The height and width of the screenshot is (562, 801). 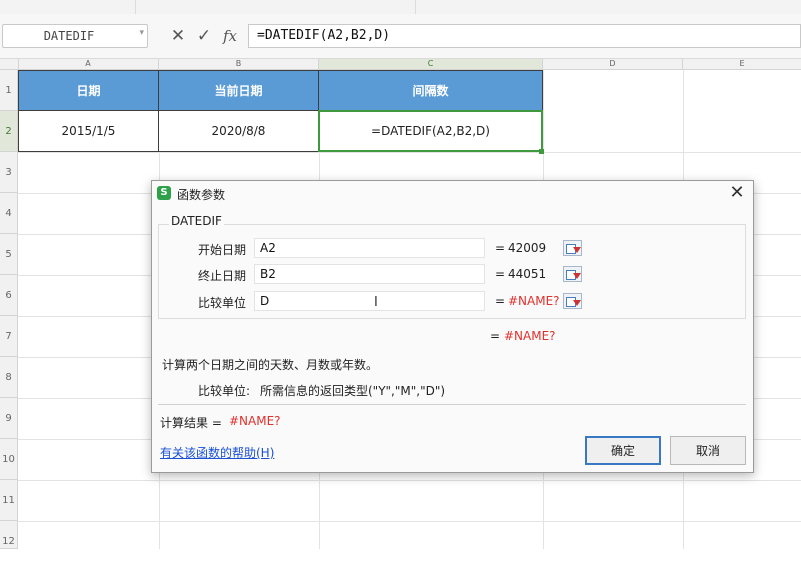 I want to click on row-header-7: 7, so click(x=9, y=336).